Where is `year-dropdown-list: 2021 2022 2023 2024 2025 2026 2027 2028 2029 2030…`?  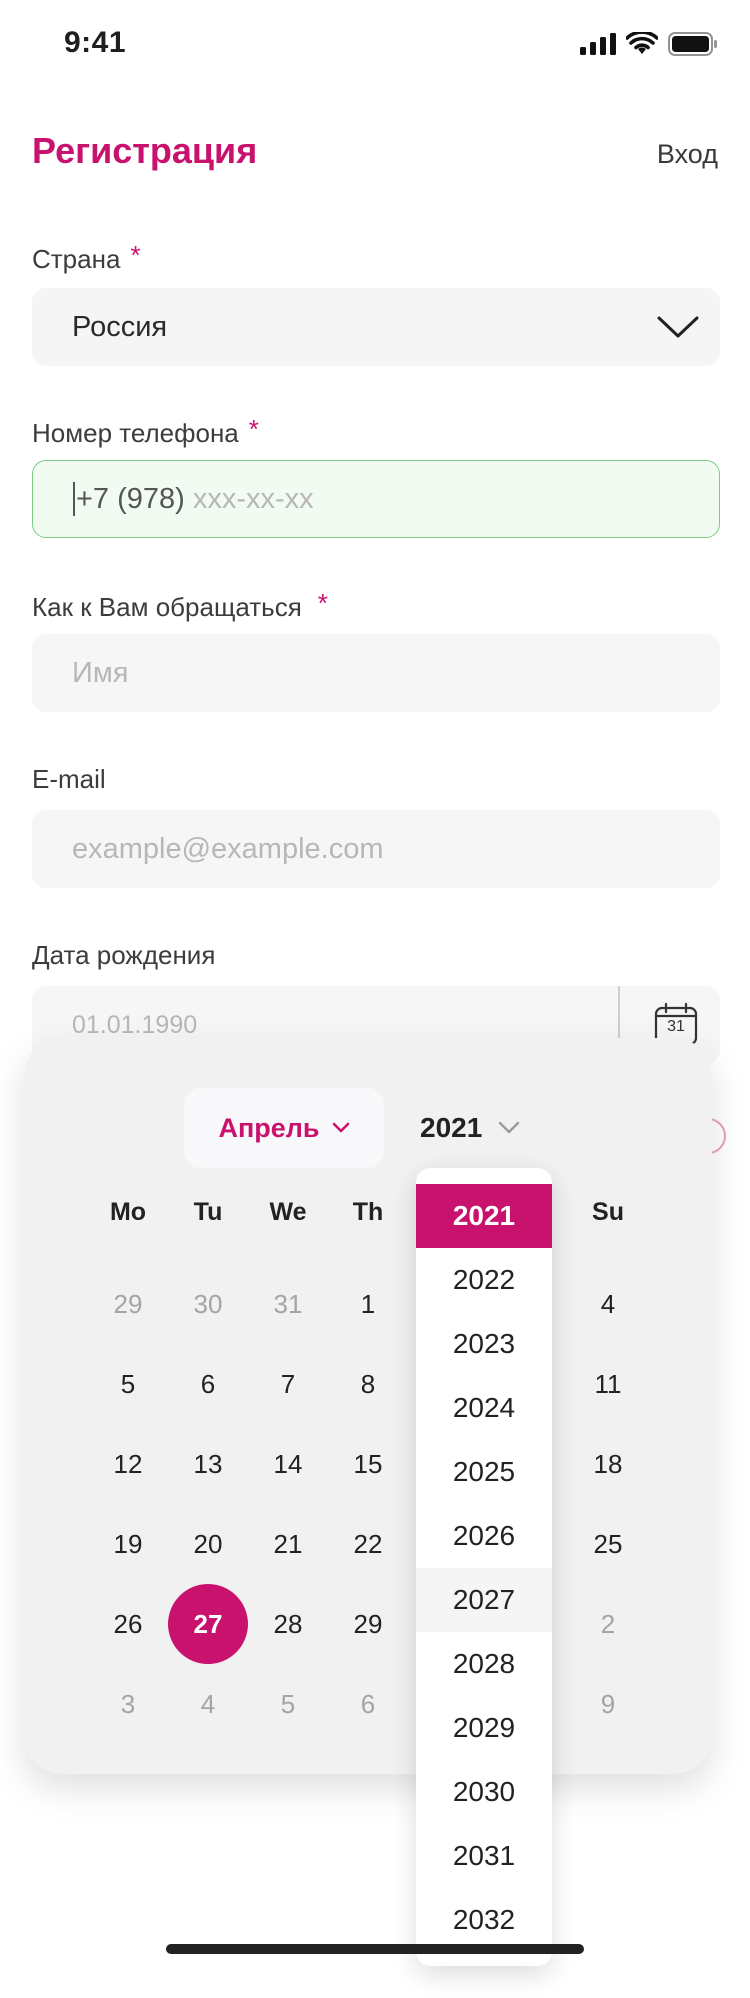
year-dropdown-list: 2021 2022 2023 2024 2025 2026 2027 2028 2029 2030… is located at coordinates (484, 1567).